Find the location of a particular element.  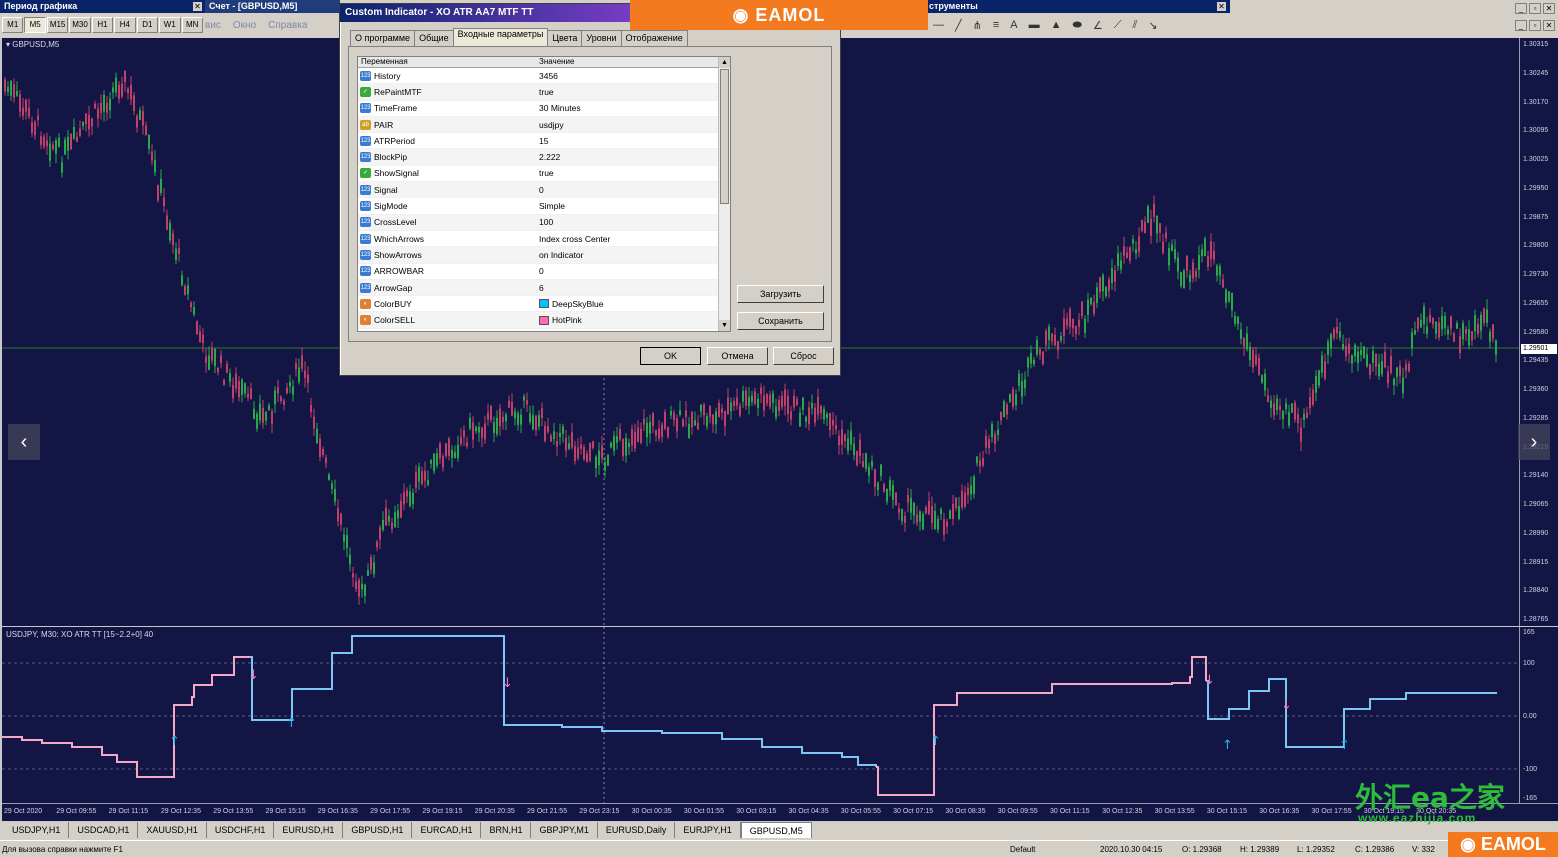

param-row: 123 ARROWBAR 0 is located at coordinates (544, 272).